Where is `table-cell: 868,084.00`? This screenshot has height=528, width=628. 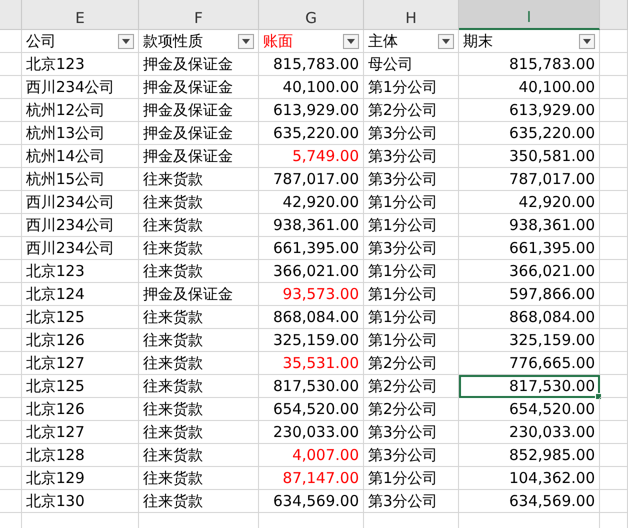
table-cell: 868,084.00 is located at coordinates (316, 317).